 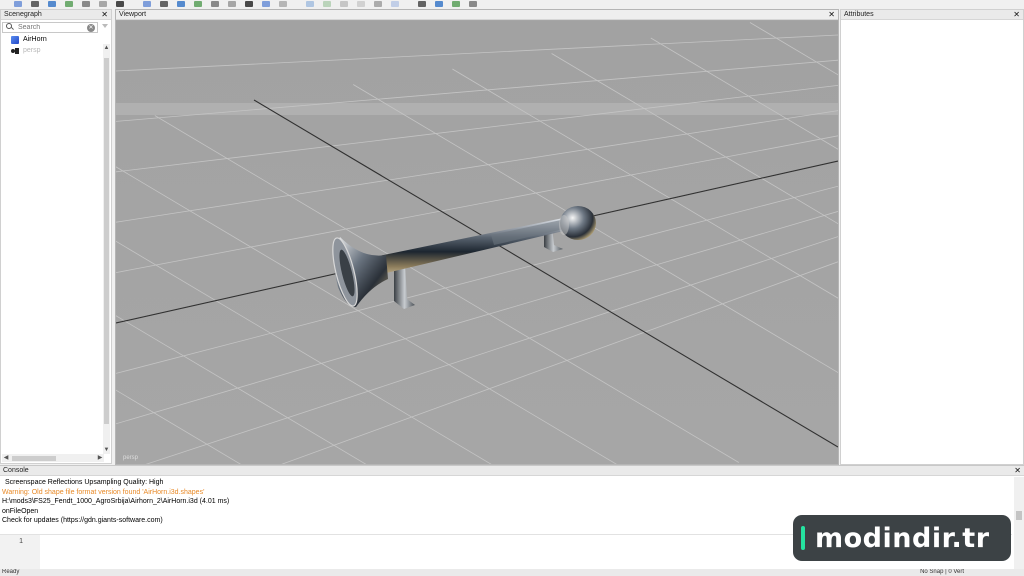 I want to click on line-number-gutter: 1, so click(x=20, y=552).